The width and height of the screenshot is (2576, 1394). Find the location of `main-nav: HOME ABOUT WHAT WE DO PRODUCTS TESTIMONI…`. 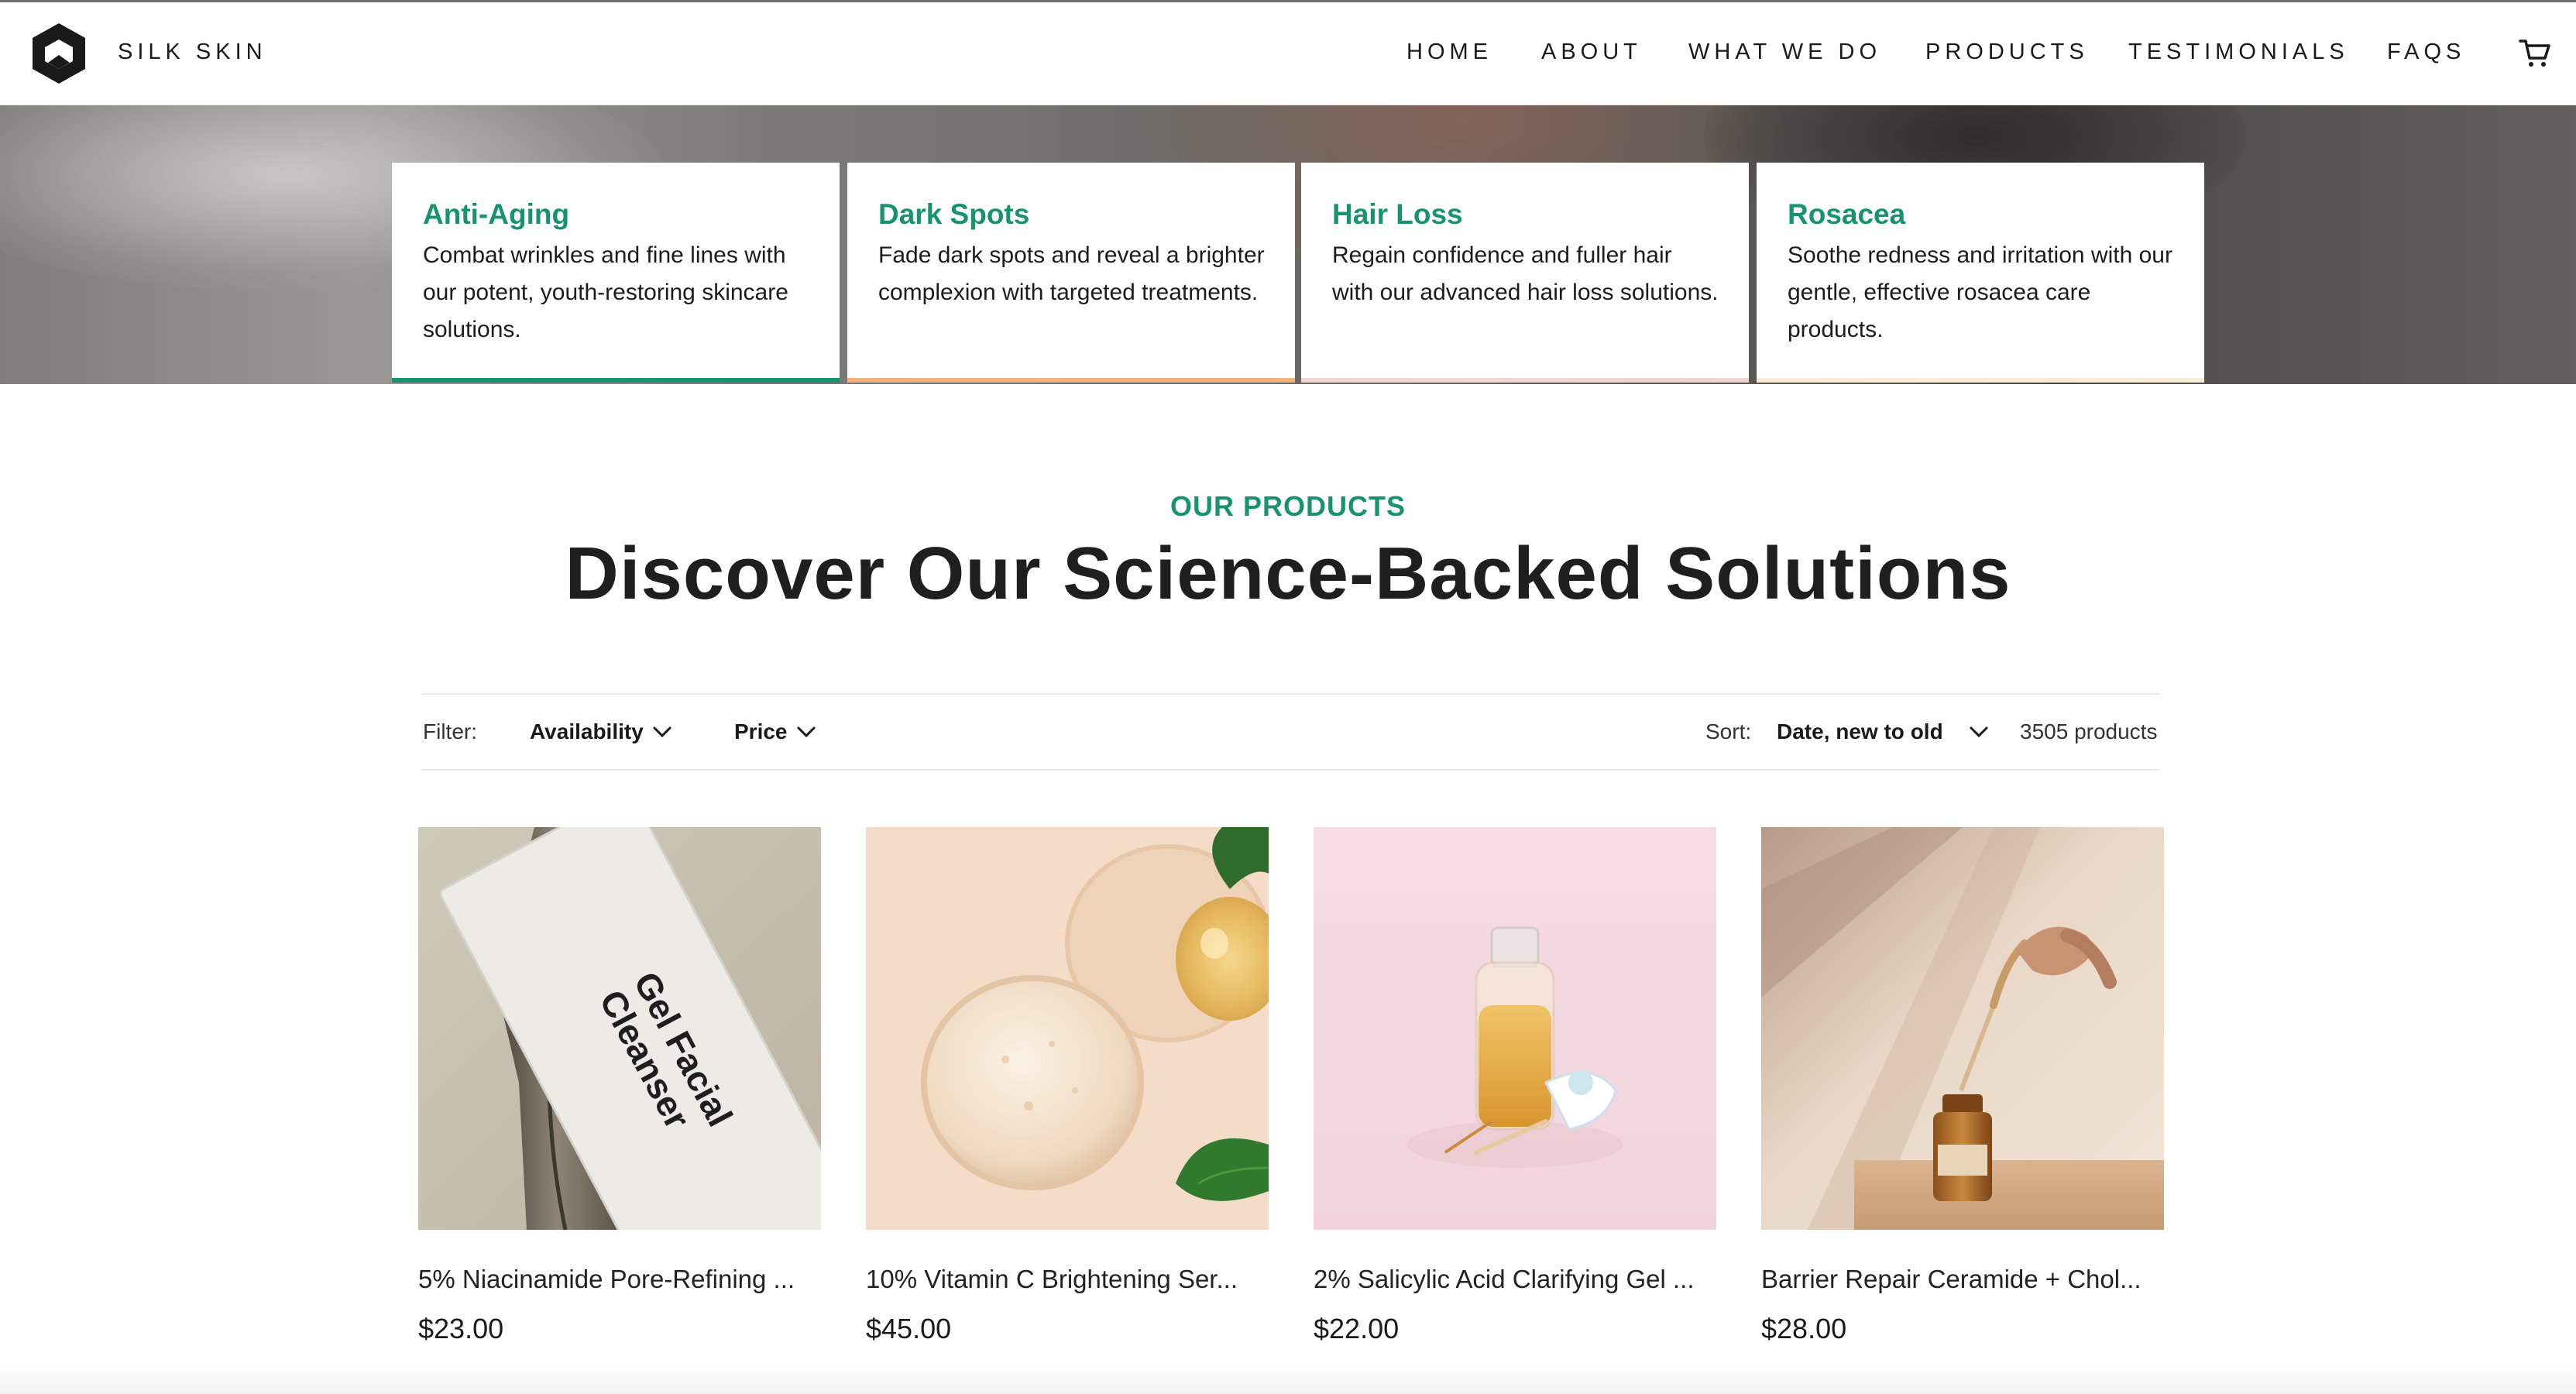

main-nav: HOME ABOUT WHAT WE DO PRODUCTS TESTIMONI… is located at coordinates (1288, 56).